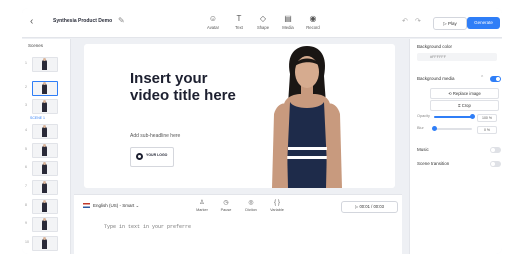 This screenshot has width=509, height=257. What do you see at coordinates (239, 27) in the screenshot?
I see `text-tool-label: Text` at bounding box center [239, 27].